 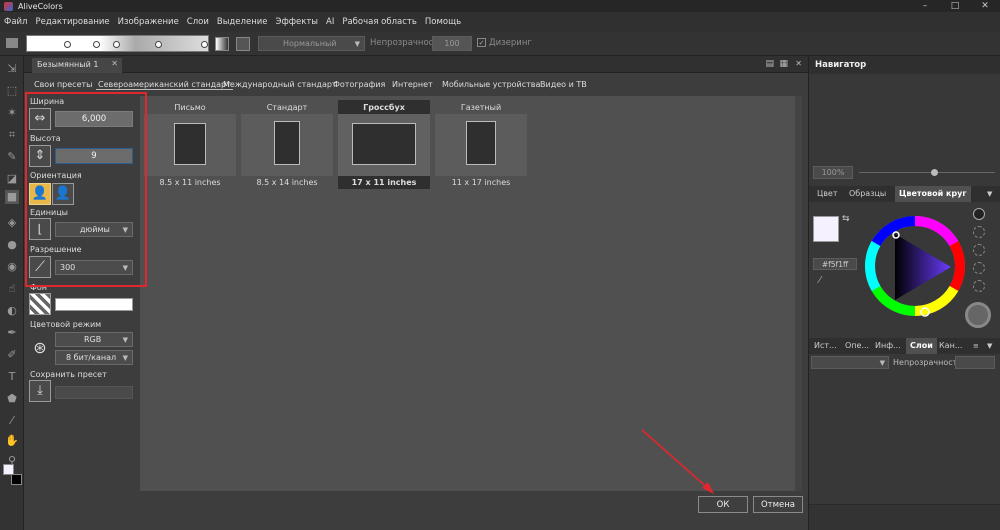 I want to click on color-mode-select: RGB ▼, so click(x=94, y=339).